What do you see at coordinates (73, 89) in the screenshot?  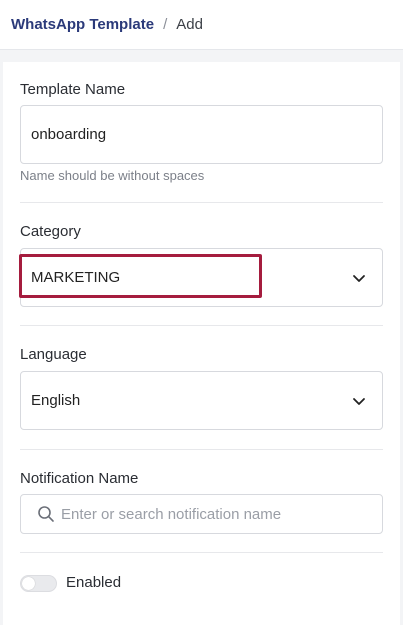 I see `template-name-label: Template Name` at bounding box center [73, 89].